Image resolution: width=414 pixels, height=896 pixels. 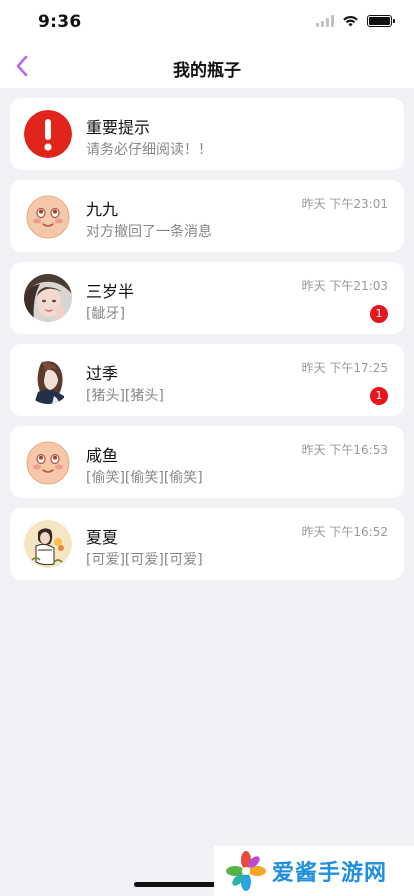 I want to click on conversation-item: 咸鱼 [偷笑][偷笑][偷笑] 昨天 下午16:53, so click(x=207, y=462).